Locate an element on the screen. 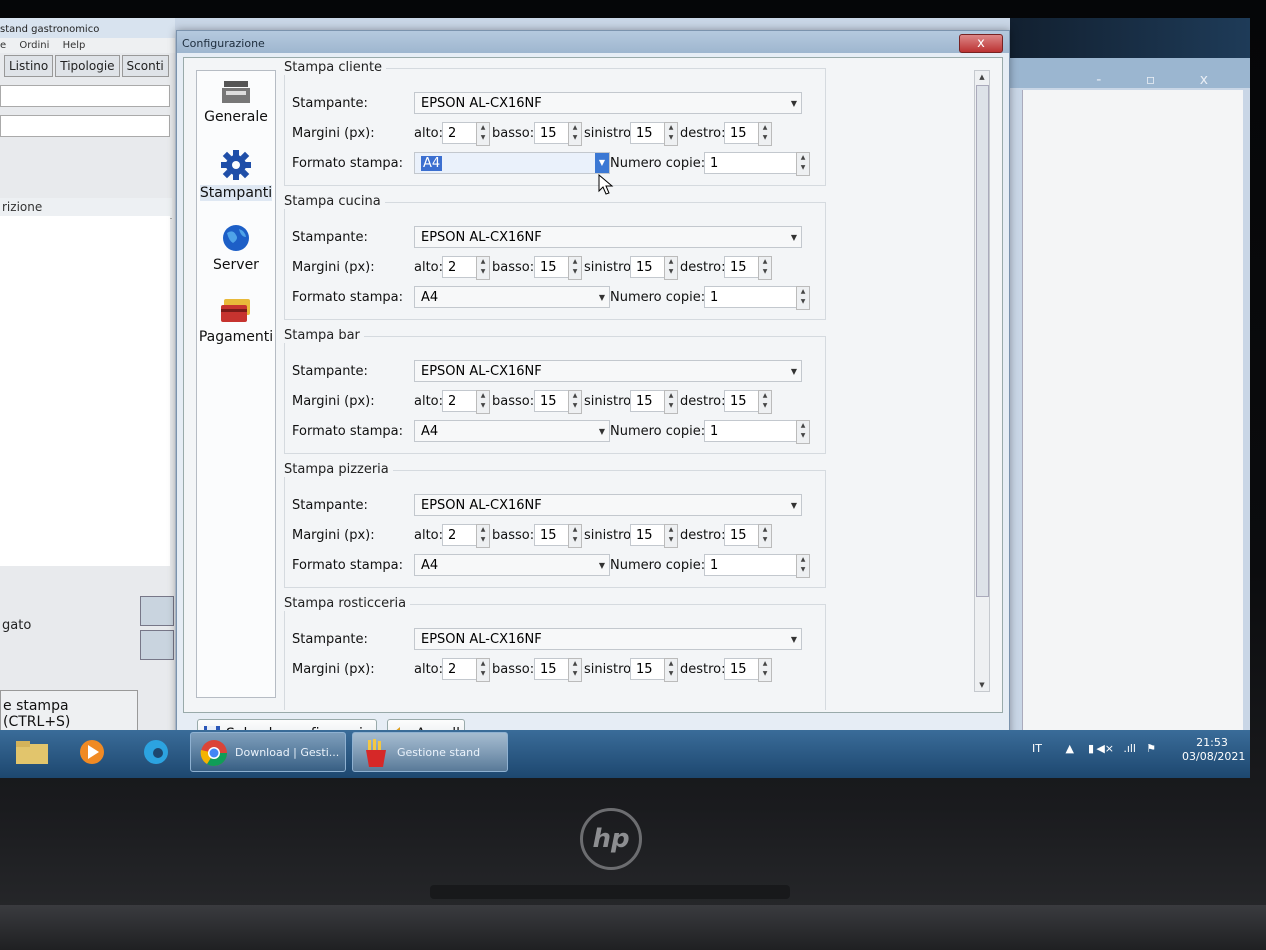 Image resolution: width=1266 pixels, height=950 pixels. show-hidden-icons-icon: ▲ is located at coordinates (1070, 748).